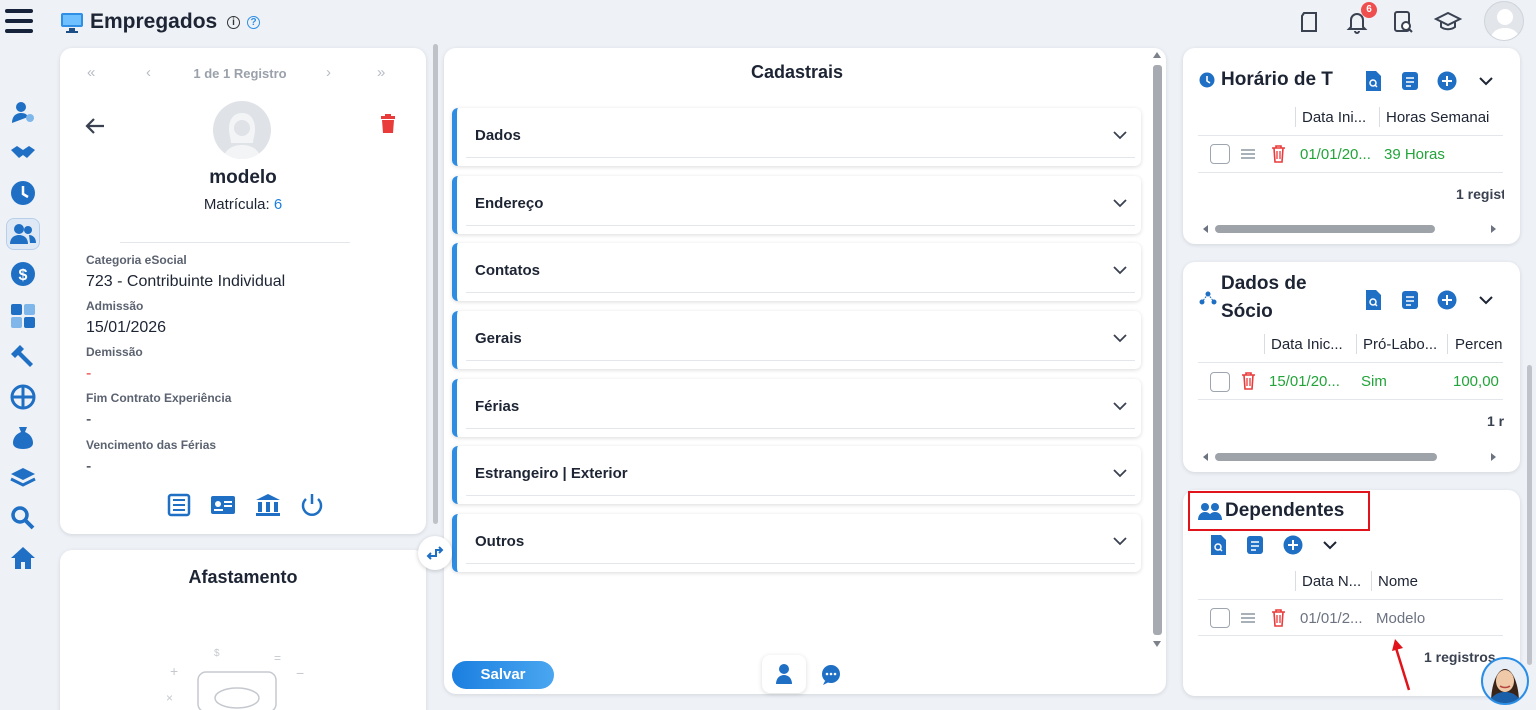 The height and width of the screenshot is (710, 1536). What do you see at coordinates (1504, 21) in the screenshot?
I see `user-avatar` at bounding box center [1504, 21].